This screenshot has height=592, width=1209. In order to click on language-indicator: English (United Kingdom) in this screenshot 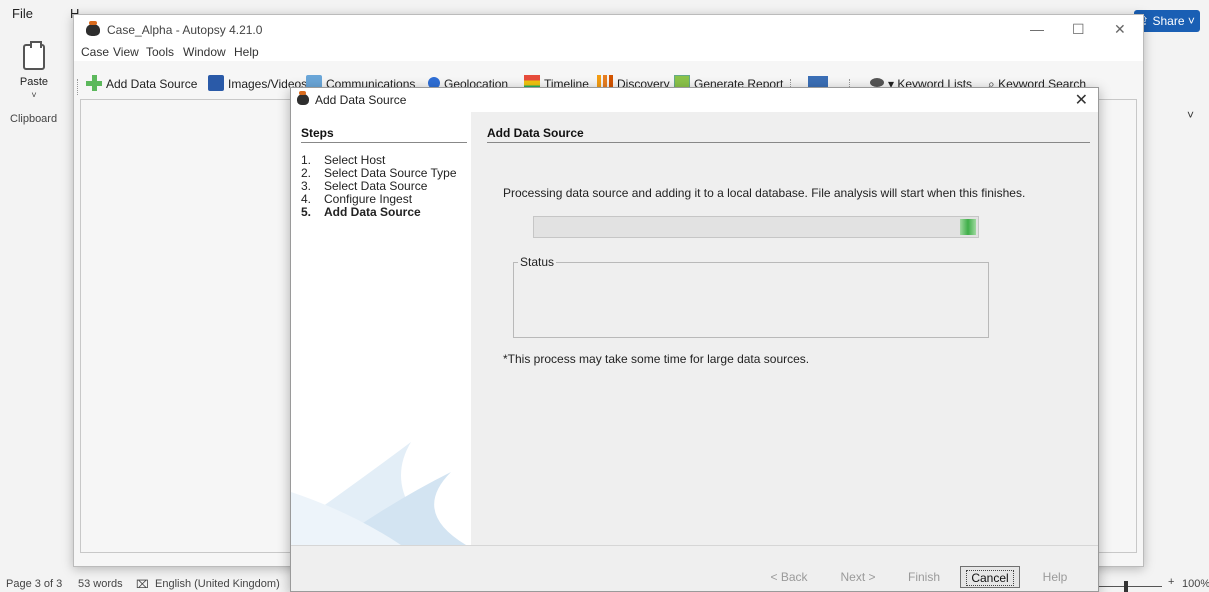, I will do `click(217, 584)`.